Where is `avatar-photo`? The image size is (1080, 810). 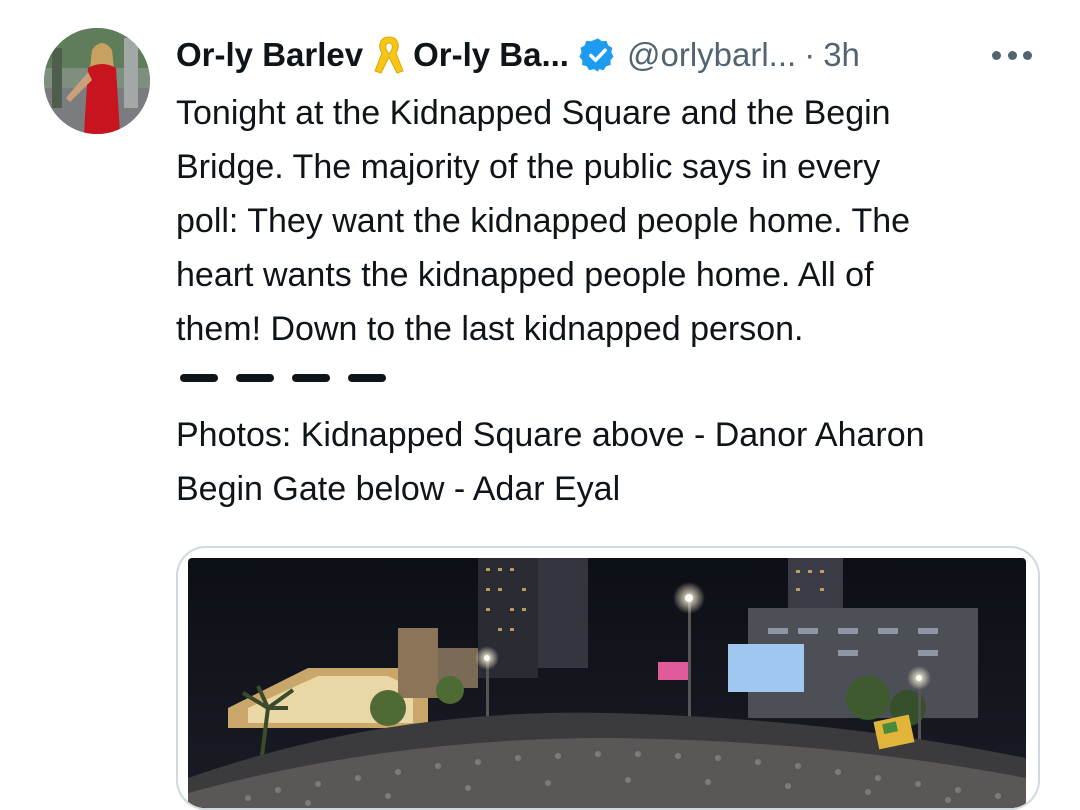 avatar-photo is located at coordinates (97, 81).